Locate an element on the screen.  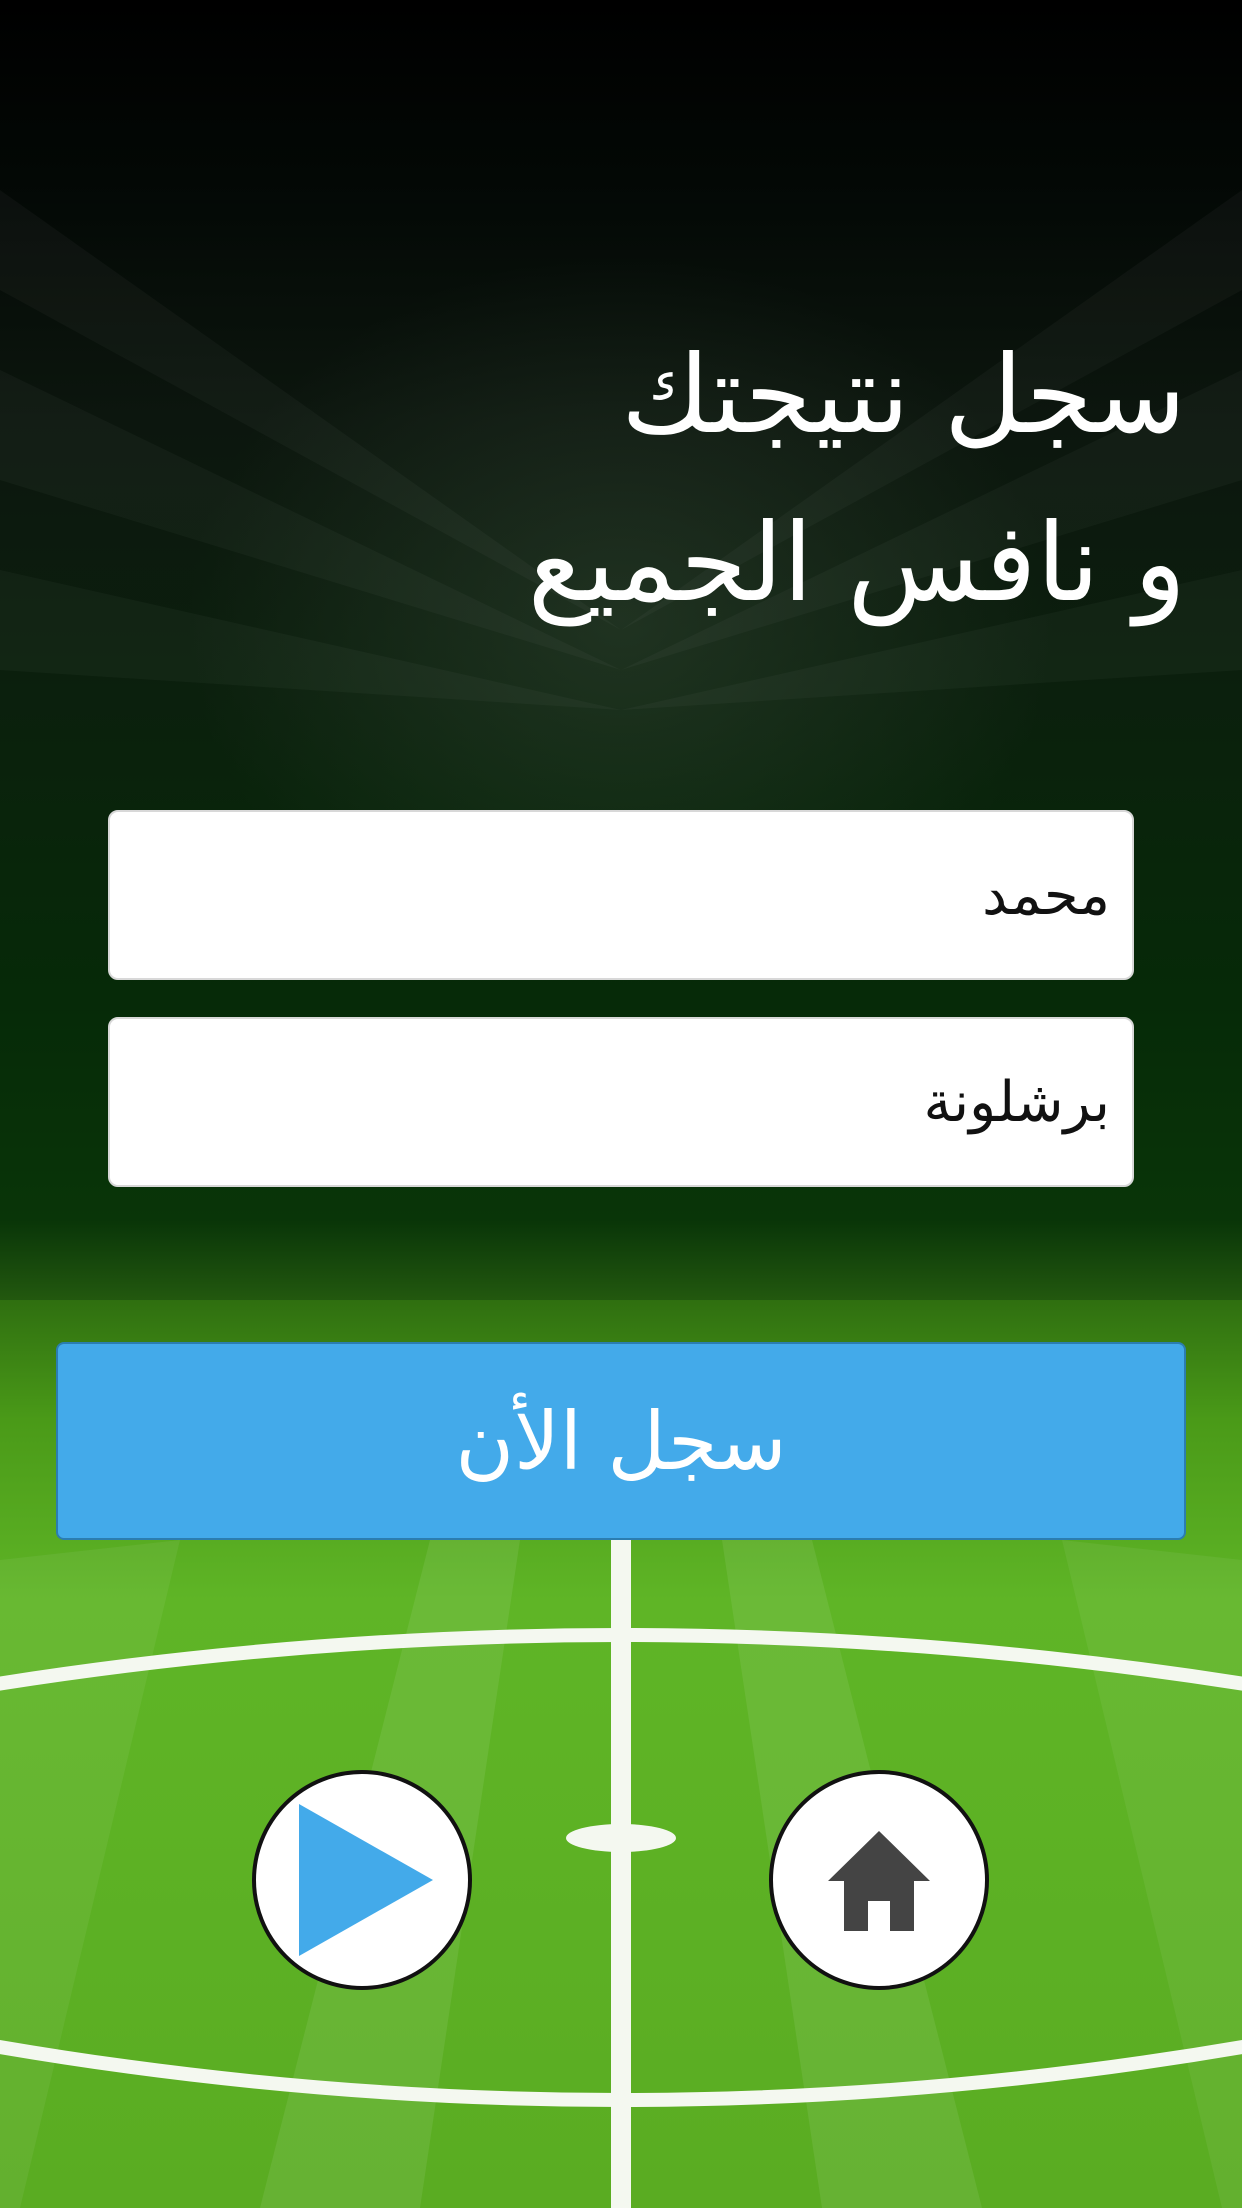
register-button: سجل الأن is located at coordinates (621, 1441).